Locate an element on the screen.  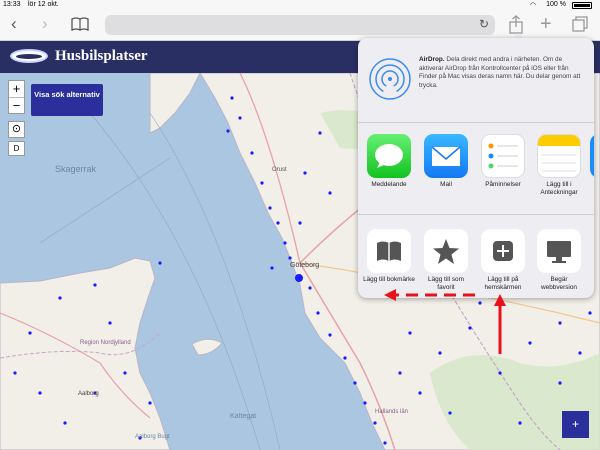
share-action-favorite: Lägg till som favorit is located at coordinates (446, 260).